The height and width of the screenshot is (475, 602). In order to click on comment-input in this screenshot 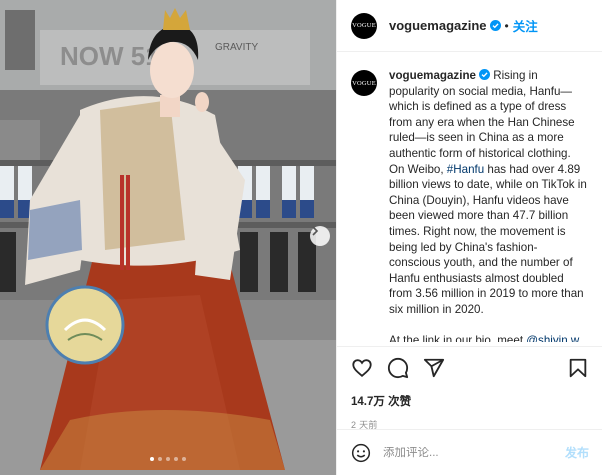, I will do `click(474, 452)`.